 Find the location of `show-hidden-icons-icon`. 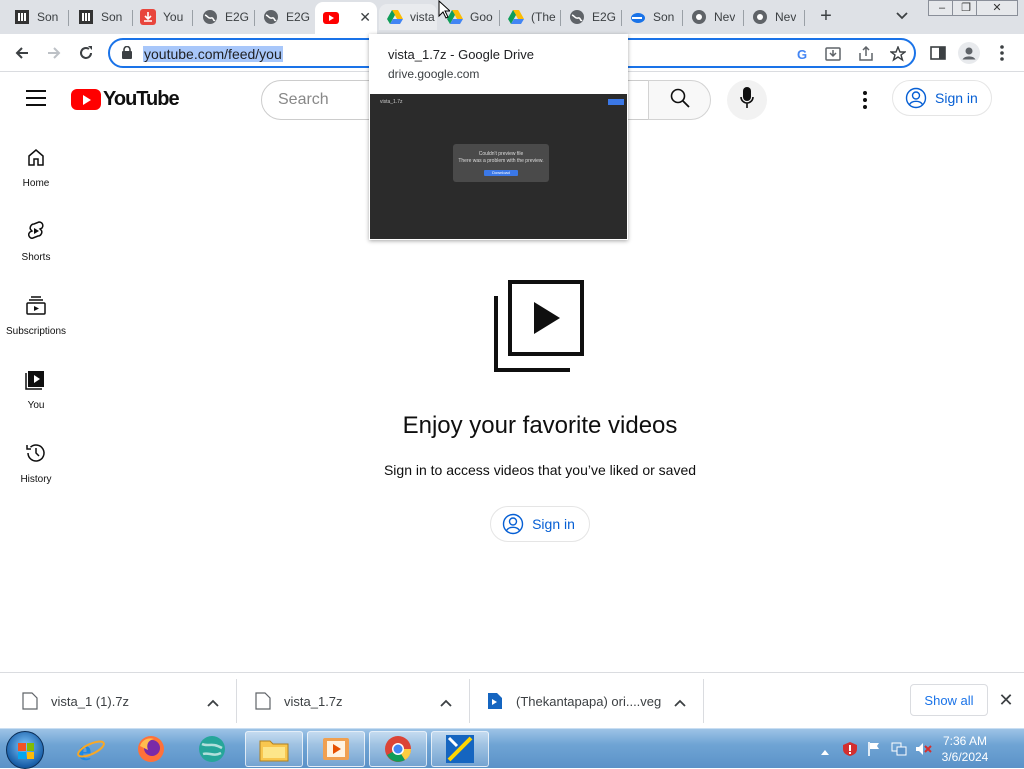

show-hidden-icons-icon is located at coordinates (825, 752).